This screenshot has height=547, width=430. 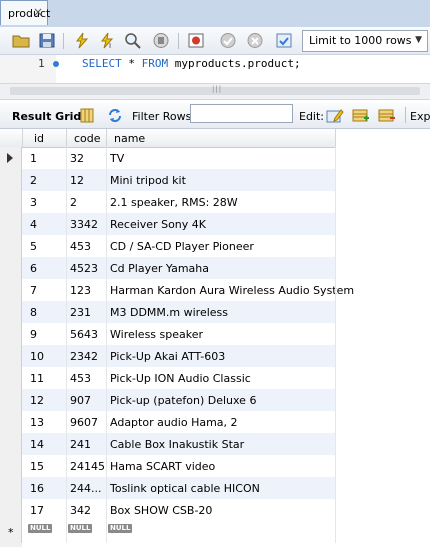 I want to click on execute-icon, so click(x=82, y=40).